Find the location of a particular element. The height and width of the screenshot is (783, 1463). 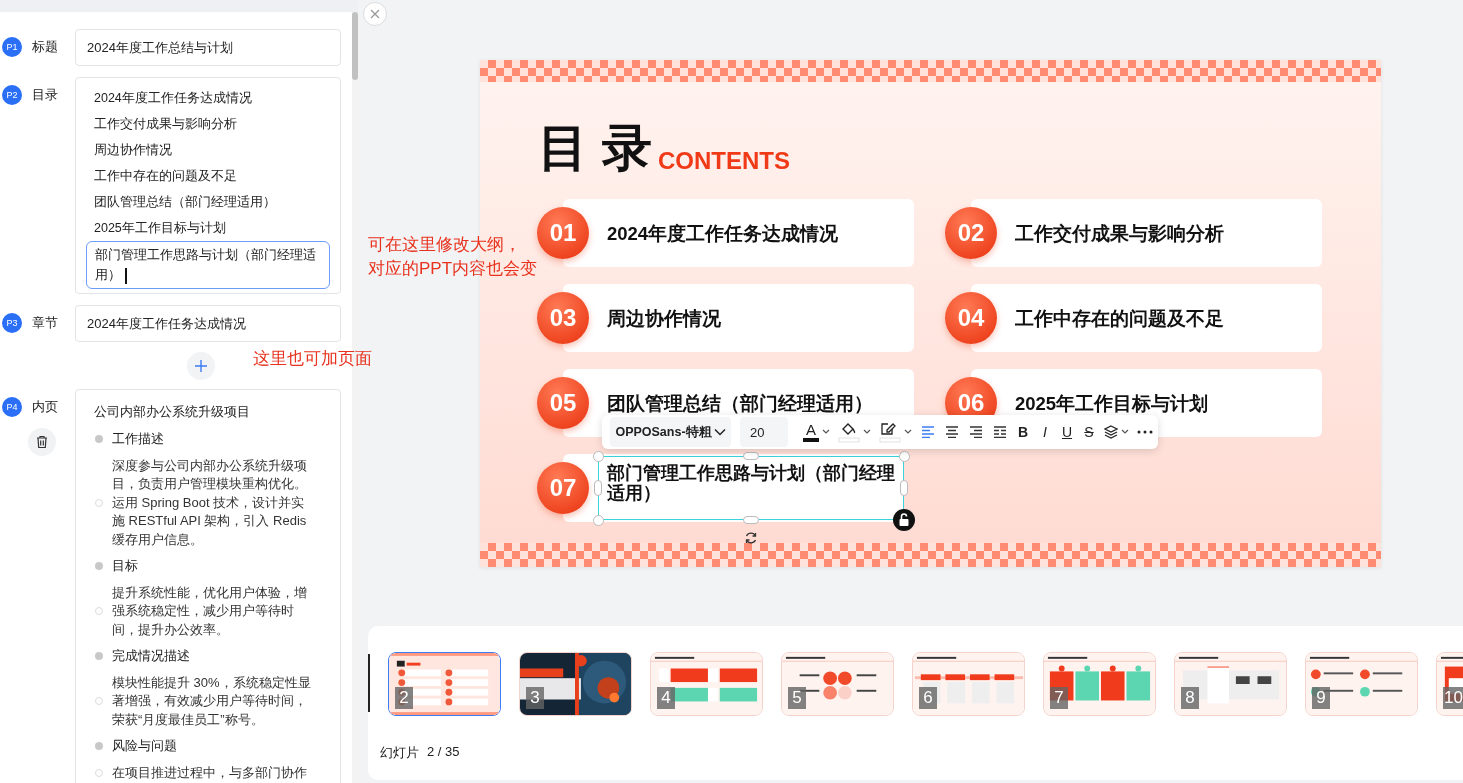

bold-button: B is located at coordinates (1023, 432).